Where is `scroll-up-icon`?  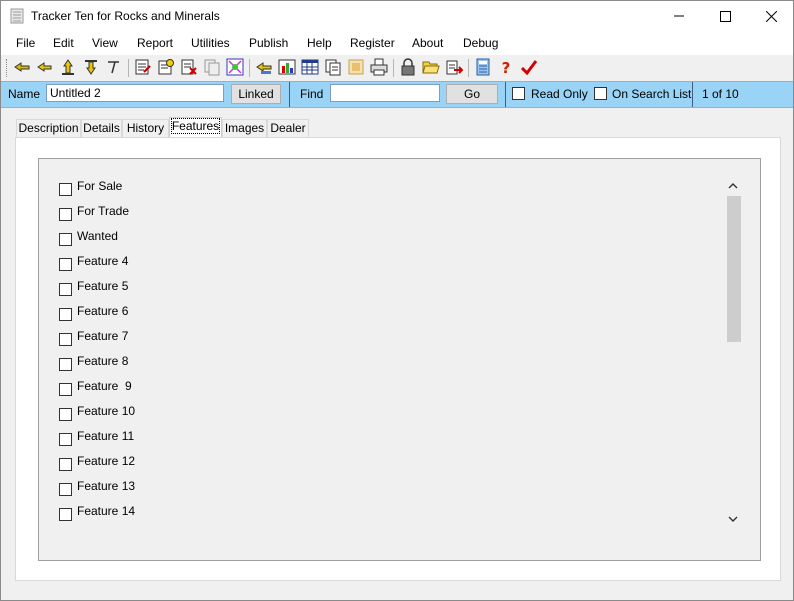 scroll-up-icon is located at coordinates (733, 186).